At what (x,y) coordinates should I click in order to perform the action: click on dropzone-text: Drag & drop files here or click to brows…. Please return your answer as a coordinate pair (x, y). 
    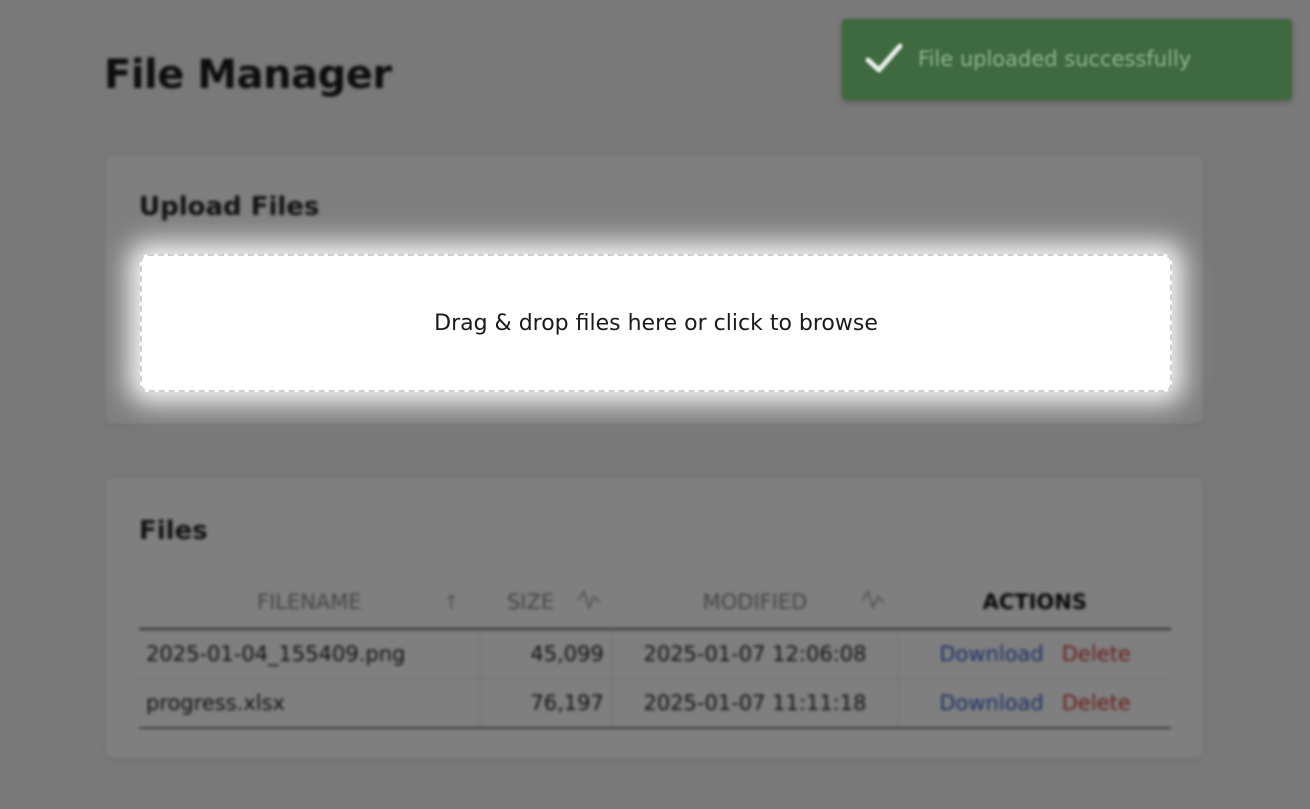
    Looking at the image, I should click on (656, 323).